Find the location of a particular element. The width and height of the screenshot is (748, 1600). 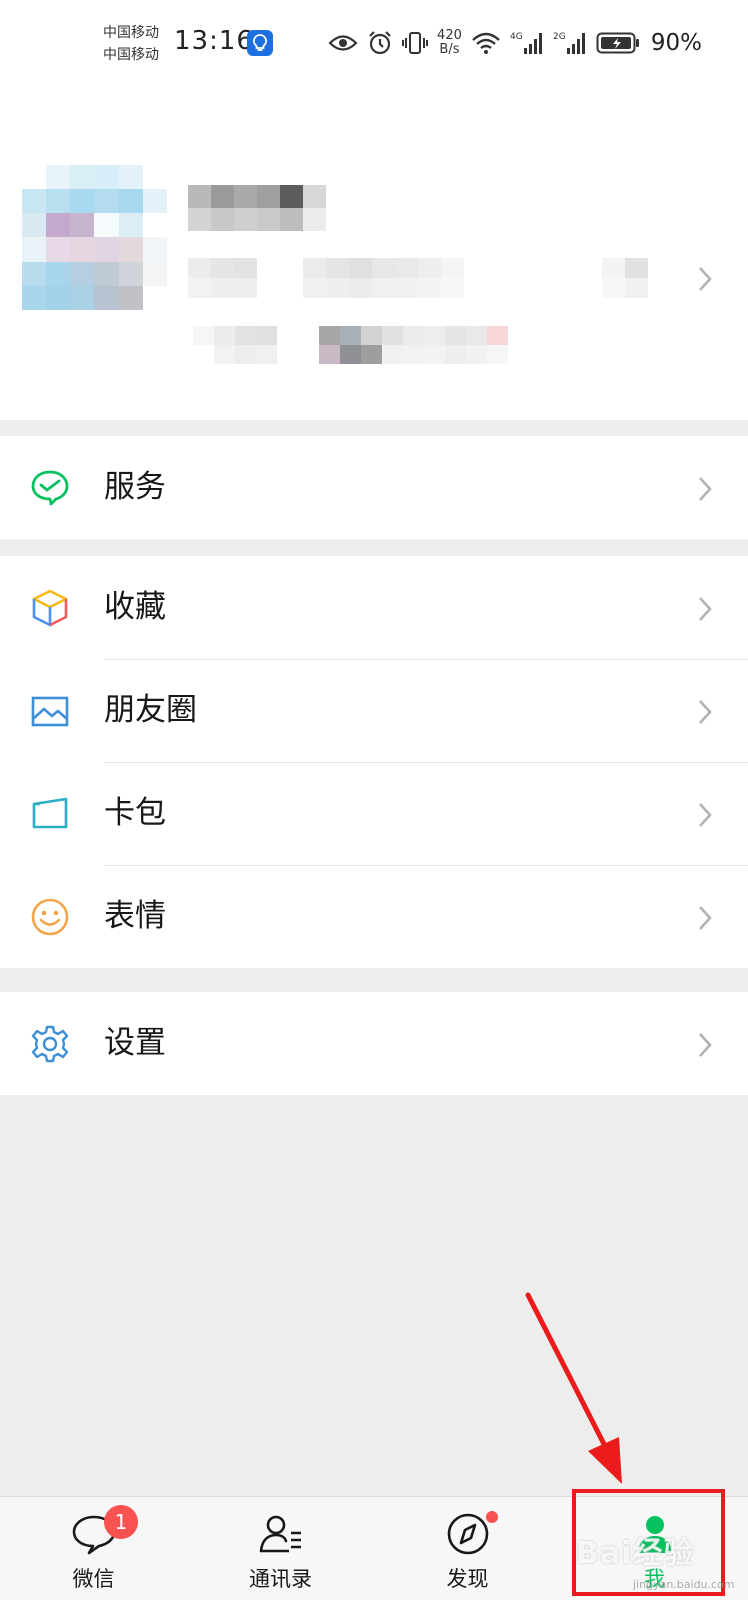

menu-item-stickers: 表情 is located at coordinates (374, 916).